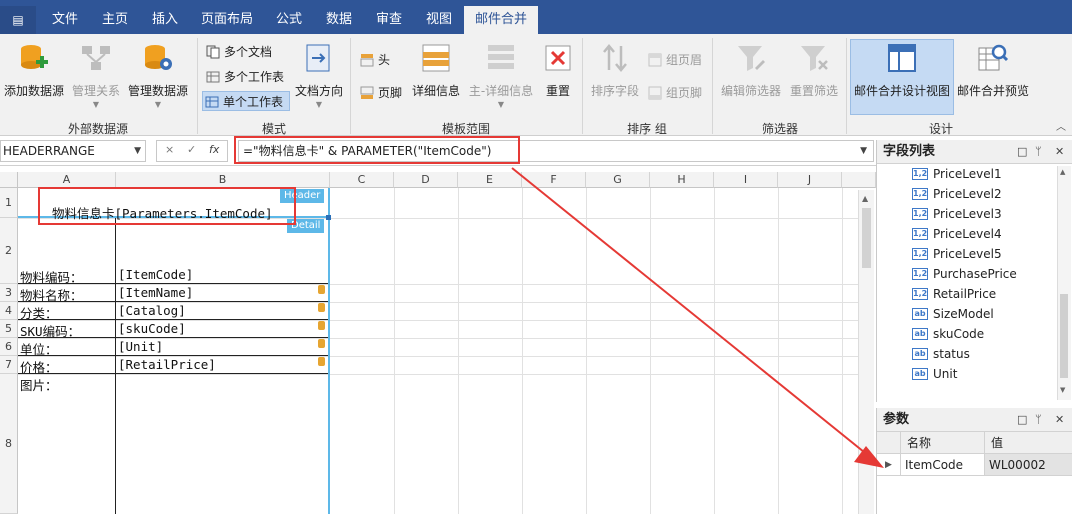 This screenshot has height=514, width=1072. Describe the element at coordinates (39, 384) in the screenshot. I see `label-picture: 图片：` at that location.